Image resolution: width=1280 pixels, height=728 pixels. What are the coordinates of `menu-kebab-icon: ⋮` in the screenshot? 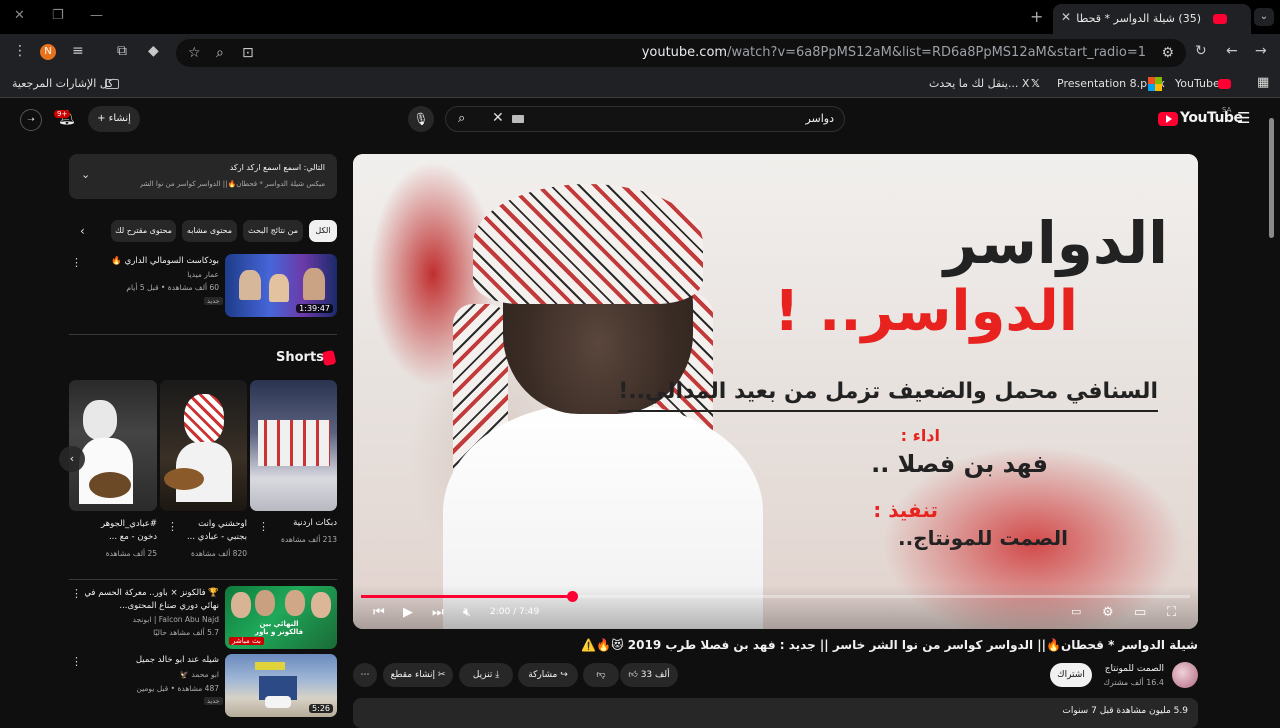 It's located at (20, 51).